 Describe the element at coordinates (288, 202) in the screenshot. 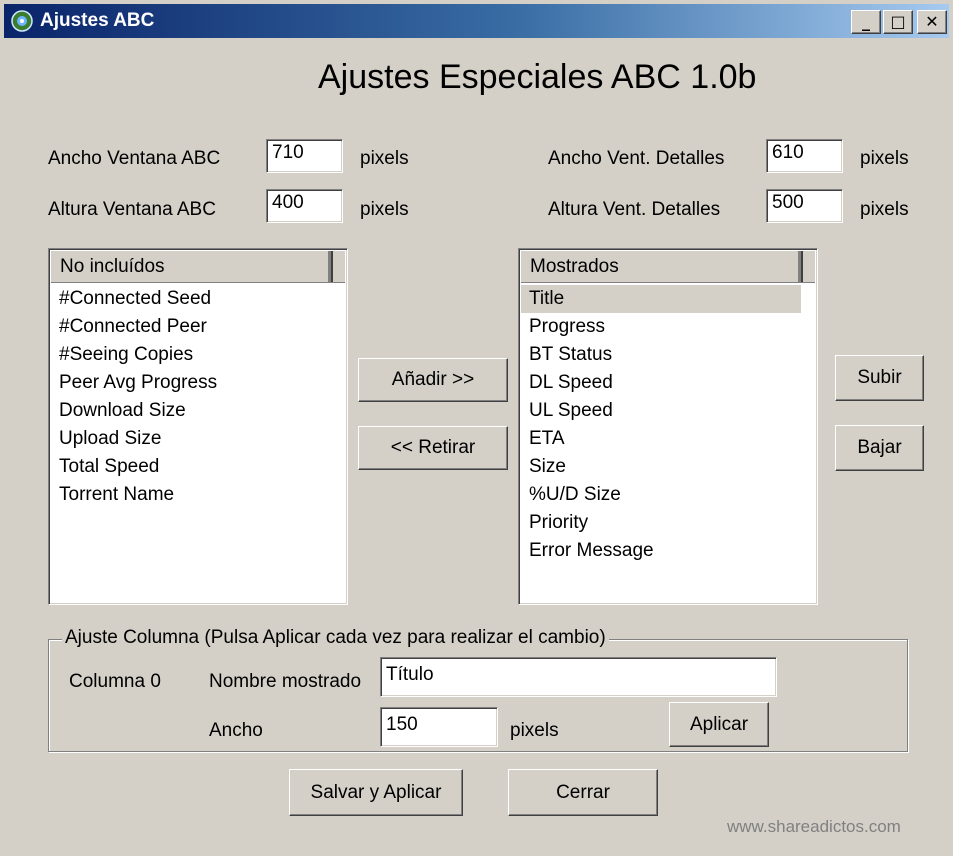

I see `main-height-value: 400` at that location.